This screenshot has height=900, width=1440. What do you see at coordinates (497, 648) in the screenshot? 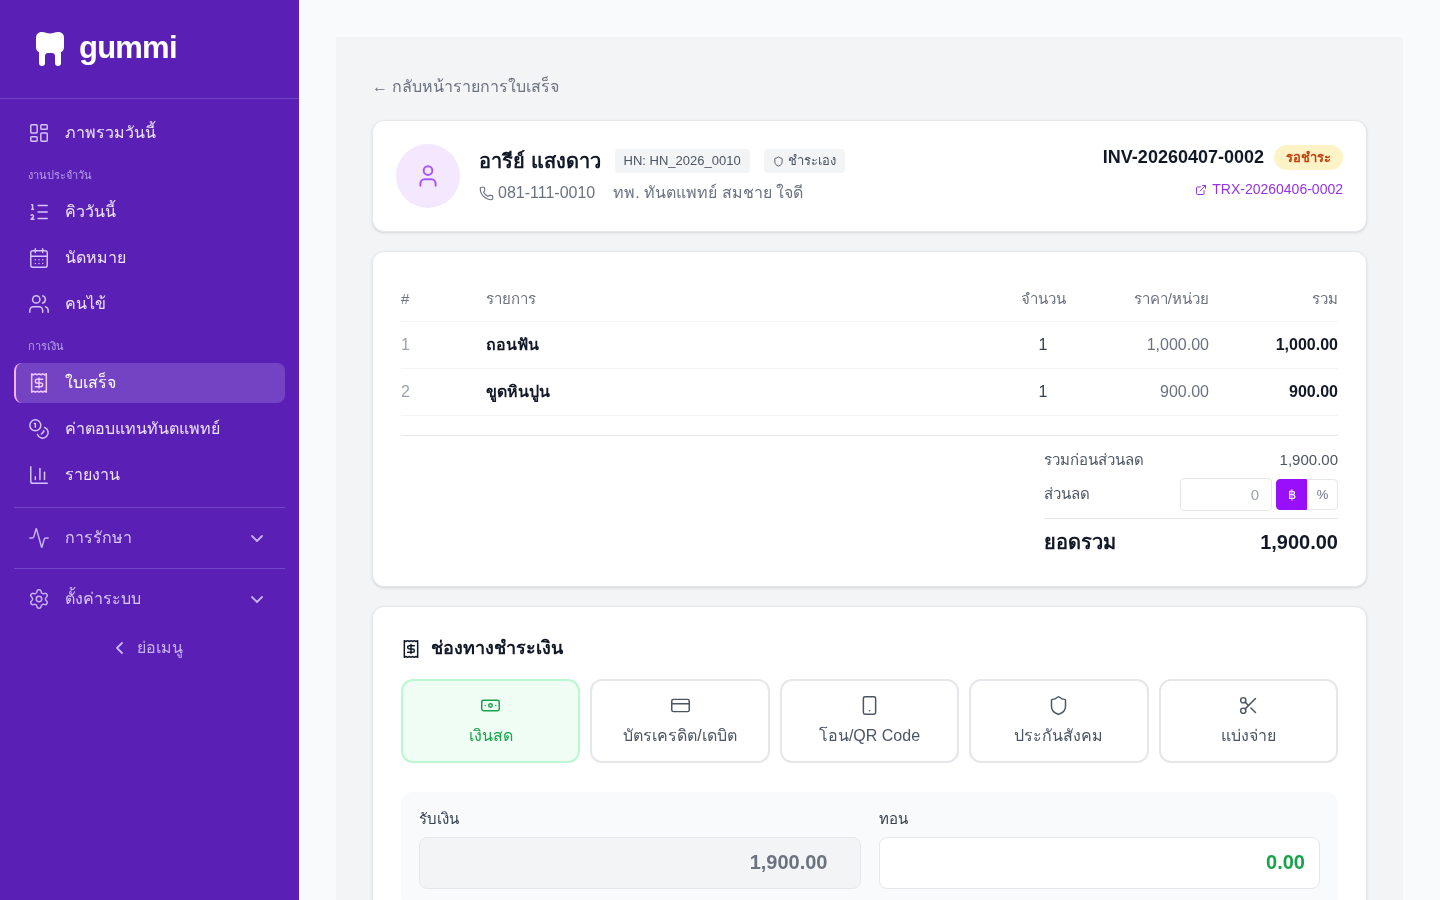
I see `payment-title: ช่องทางชำระเงิน` at bounding box center [497, 648].